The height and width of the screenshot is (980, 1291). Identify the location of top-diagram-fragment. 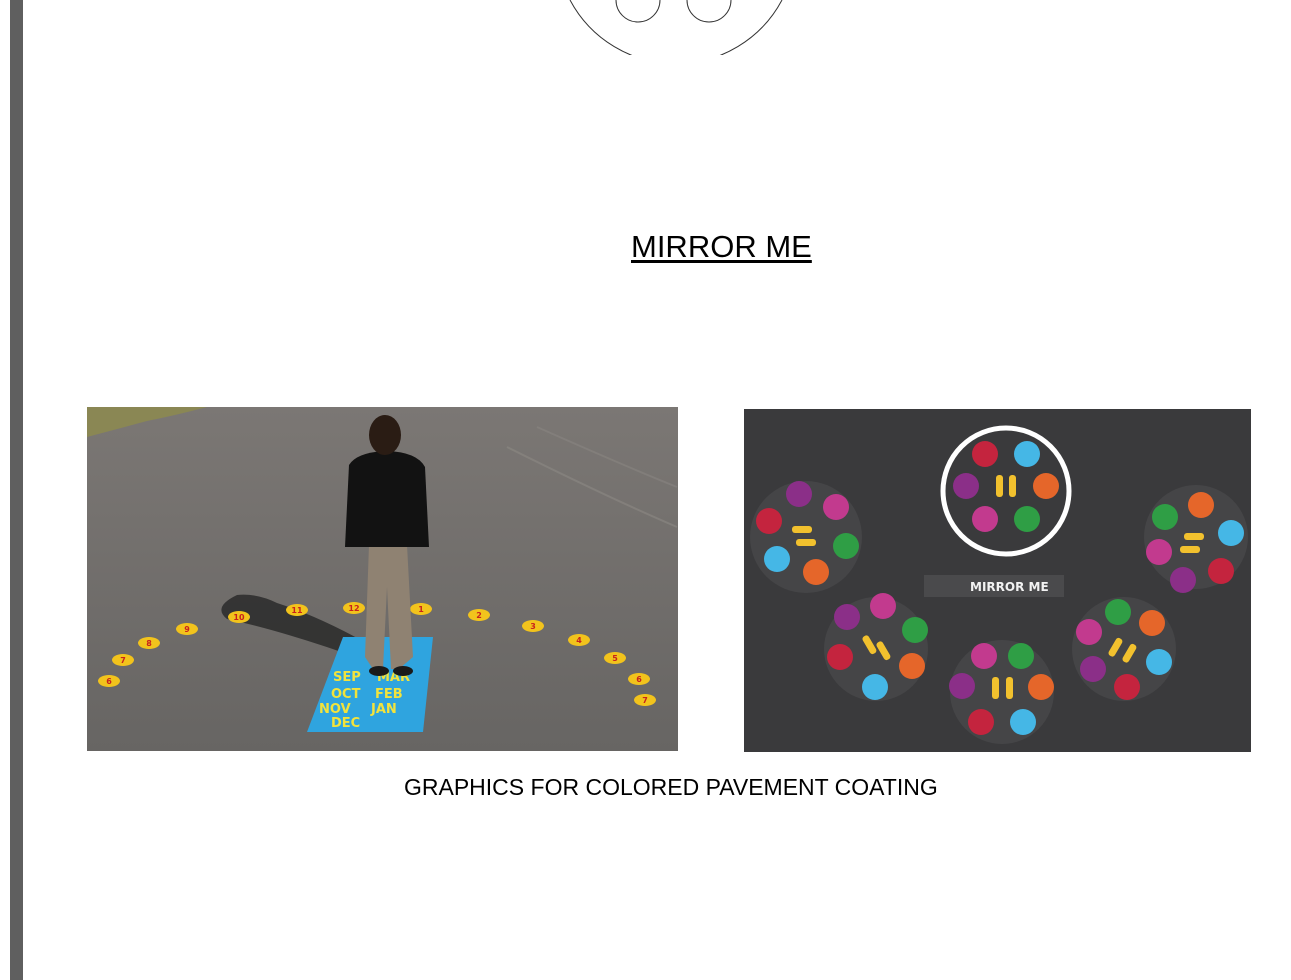
(676, 27).